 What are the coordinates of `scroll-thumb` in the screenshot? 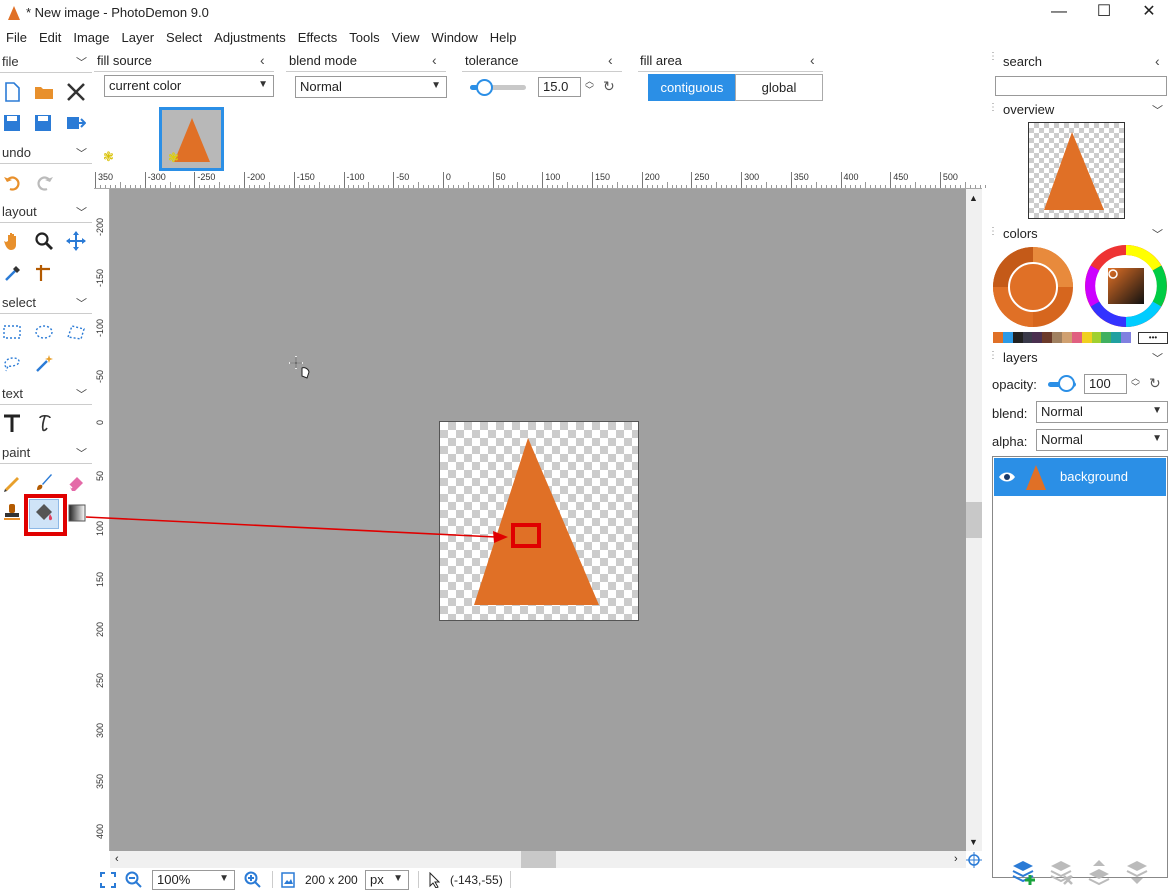 It's located at (974, 520).